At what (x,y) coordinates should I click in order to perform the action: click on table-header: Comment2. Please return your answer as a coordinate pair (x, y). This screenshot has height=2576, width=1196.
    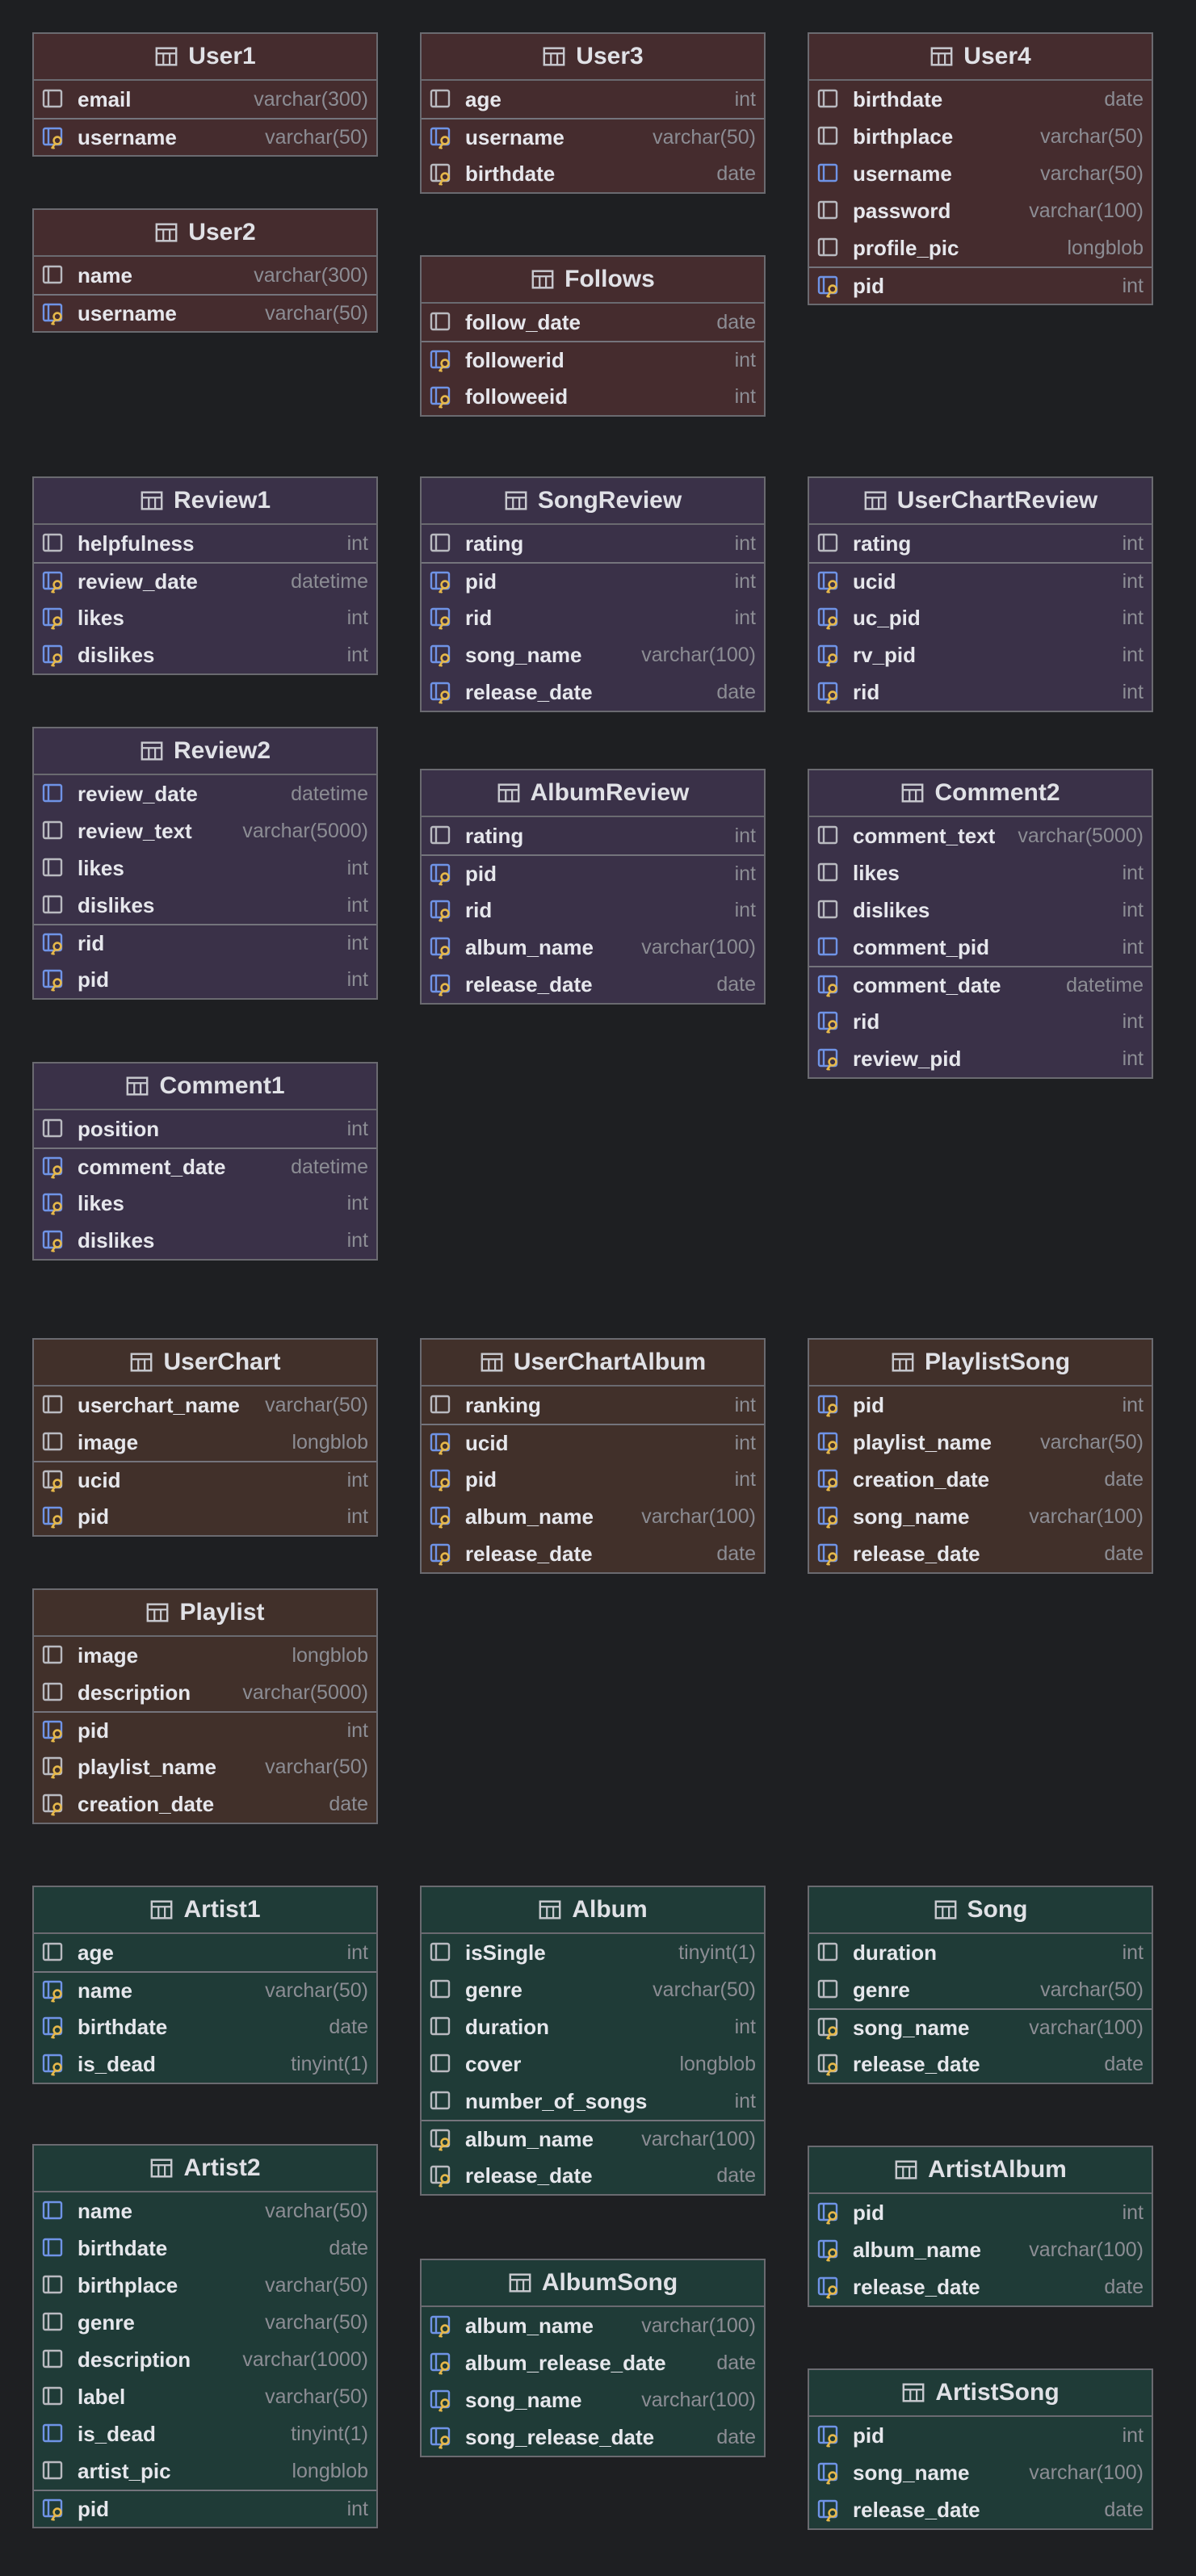
    Looking at the image, I should click on (980, 793).